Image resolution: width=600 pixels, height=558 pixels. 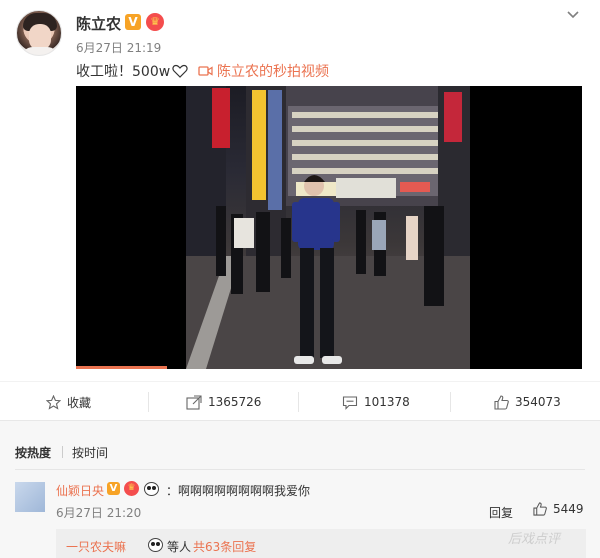 I want to click on action-bar: 收藏 1365726 101378 354073, so click(x=300, y=401).